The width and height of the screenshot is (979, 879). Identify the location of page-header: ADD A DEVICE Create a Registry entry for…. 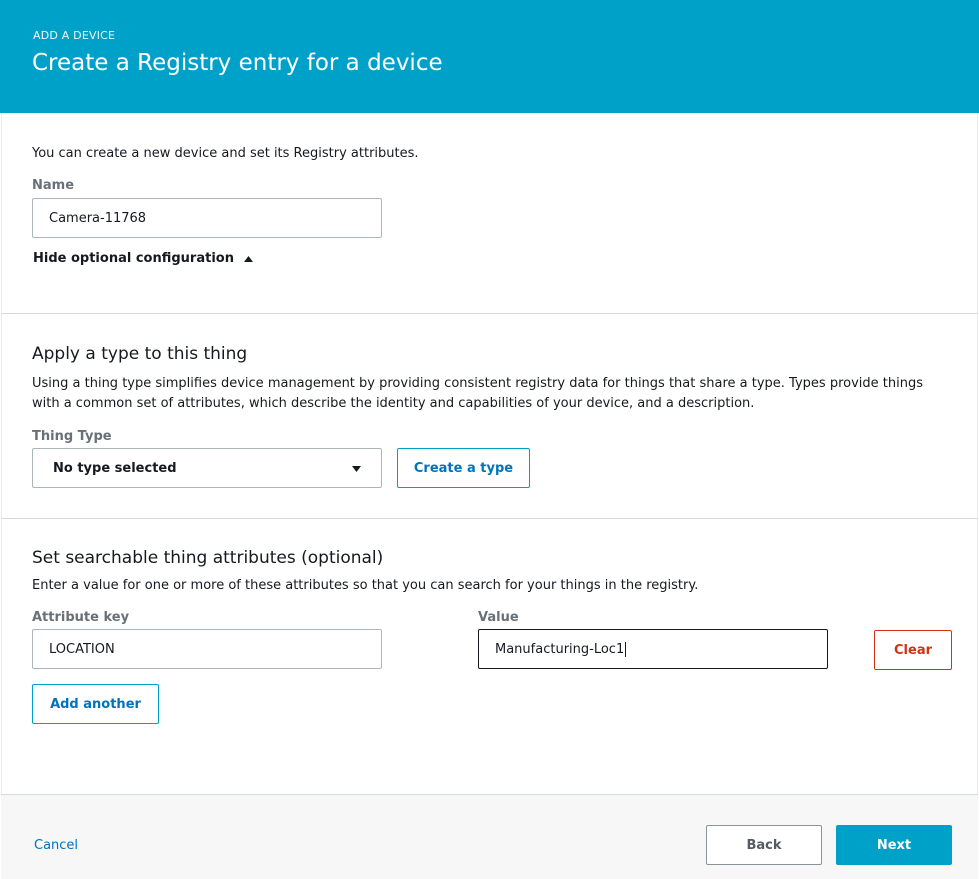
(489, 56).